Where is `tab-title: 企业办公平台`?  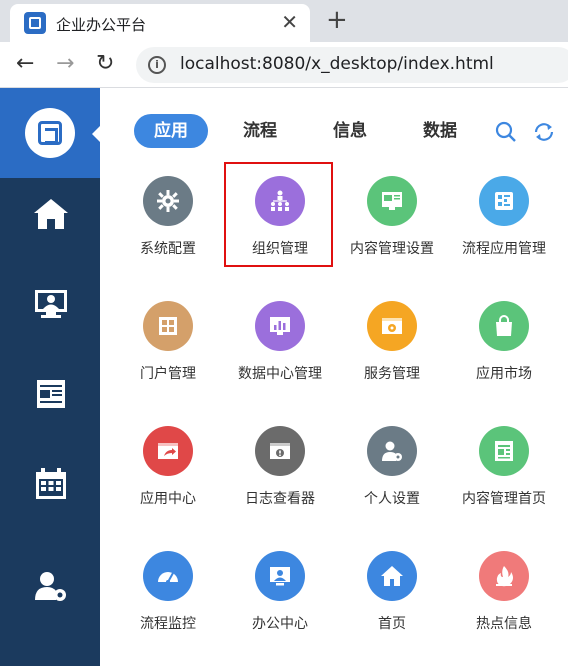
tab-title: 企业办公平台 is located at coordinates (101, 25).